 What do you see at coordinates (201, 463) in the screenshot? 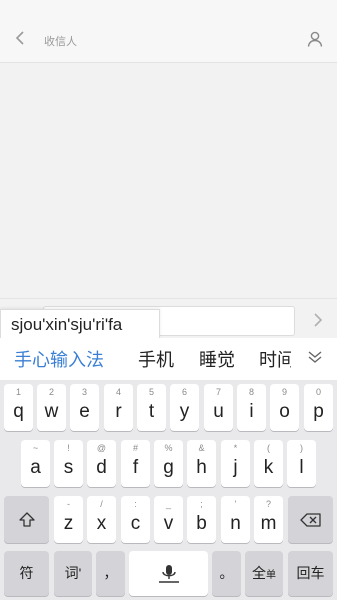
I see `key-h: & h` at bounding box center [201, 463].